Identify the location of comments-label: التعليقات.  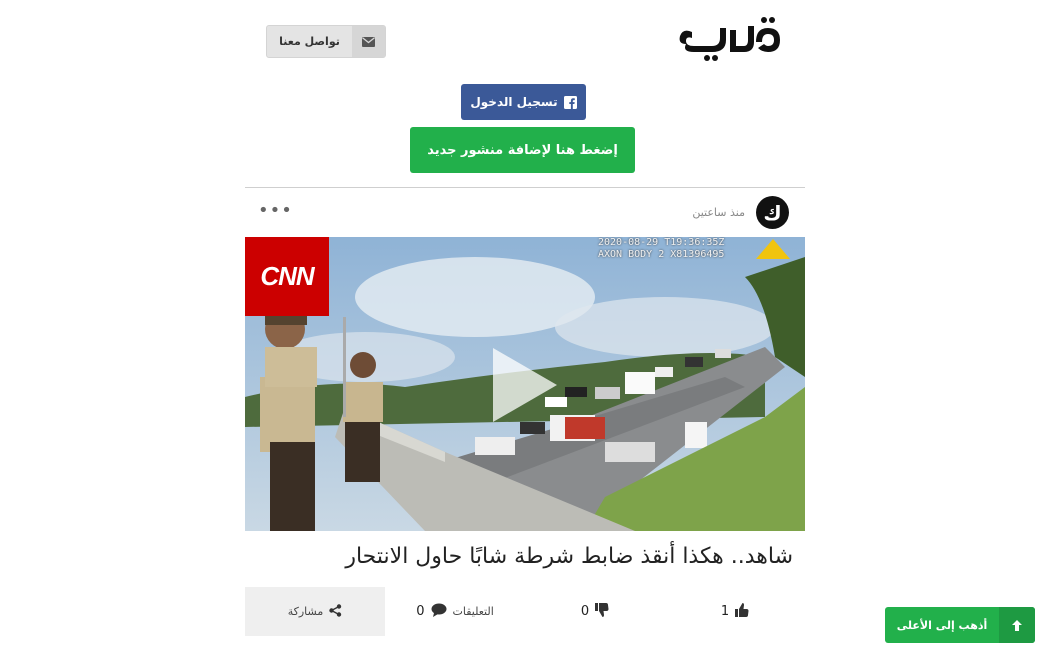
(473, 611).